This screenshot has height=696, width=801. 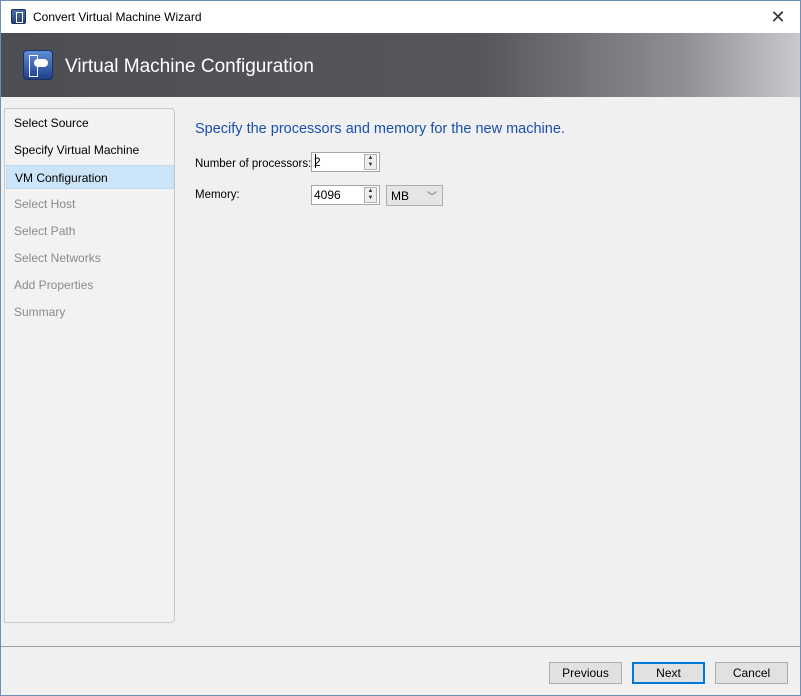 I want to click on window-title: Convert Virtual Machine Wizard, so click(x=117, y=17).